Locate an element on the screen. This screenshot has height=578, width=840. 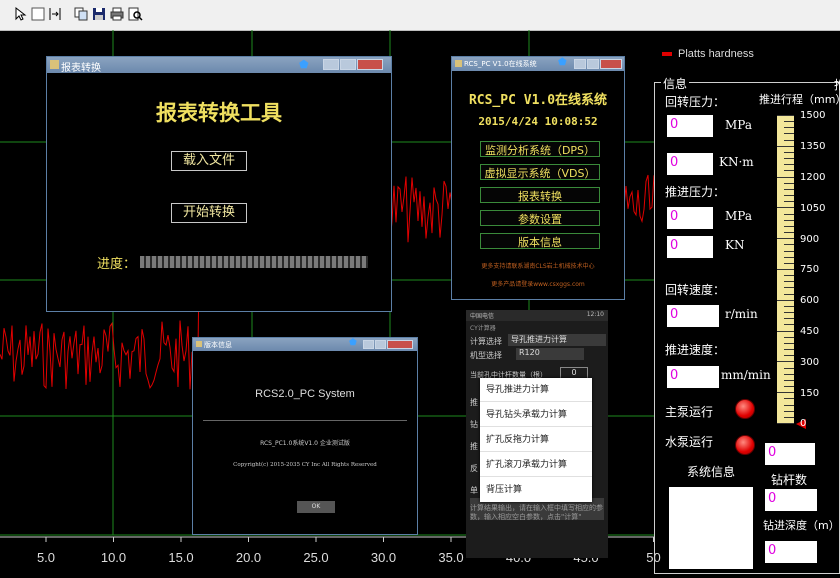
rod-count-field: 0 is located at coordinates (791, 500).